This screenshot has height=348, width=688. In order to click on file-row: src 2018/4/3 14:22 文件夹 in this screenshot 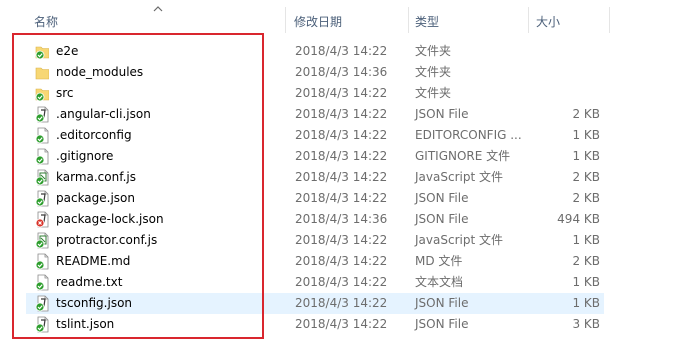, I will do `click(315, 93)`.